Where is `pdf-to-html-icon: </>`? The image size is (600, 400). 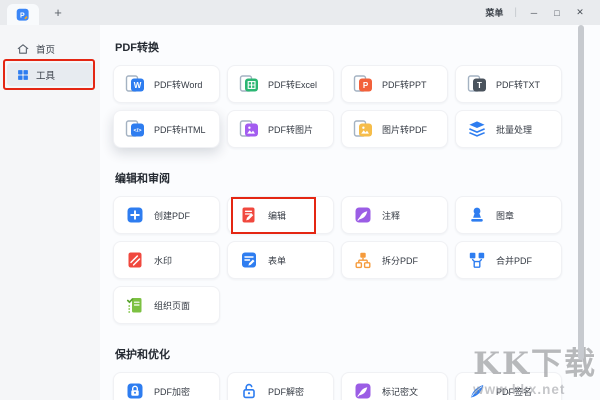
pdf-to-html-icon: </> is located at coordinates (135, 129).